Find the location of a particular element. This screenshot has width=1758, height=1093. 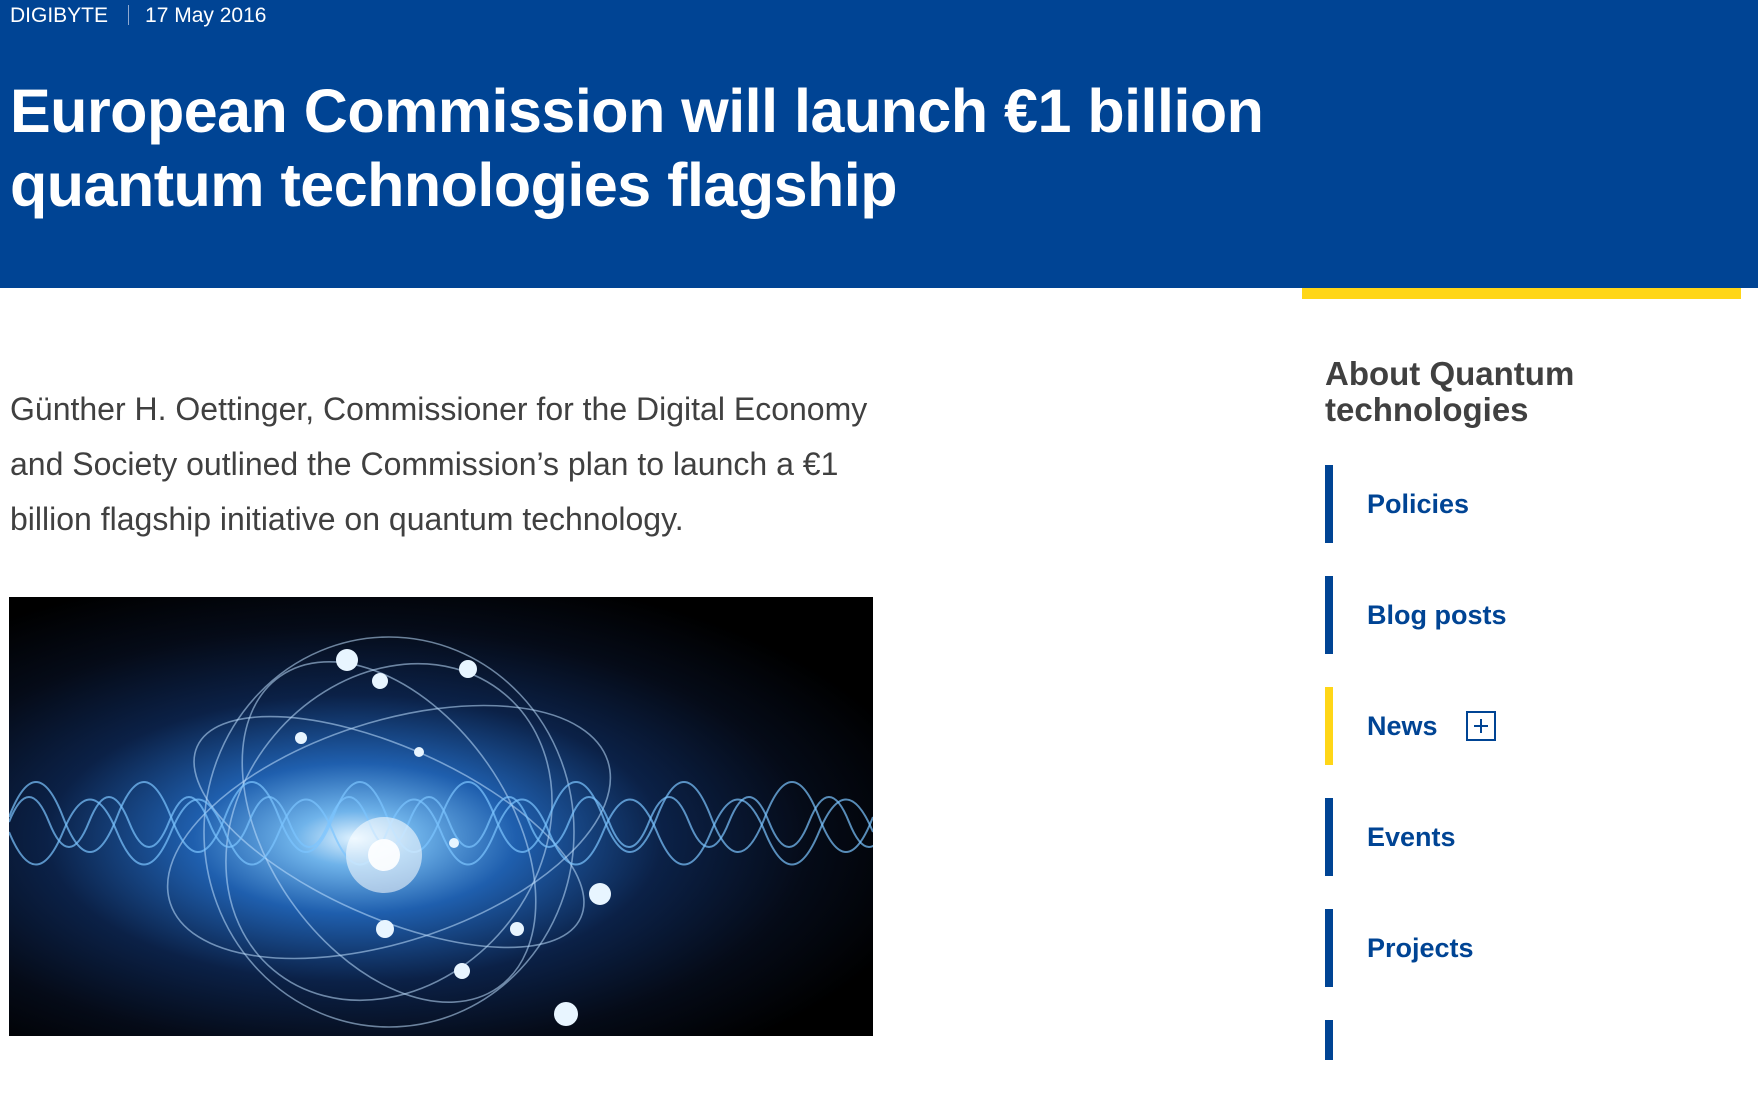

sidebar-accent-bar is located at coordinates (1521, 293).